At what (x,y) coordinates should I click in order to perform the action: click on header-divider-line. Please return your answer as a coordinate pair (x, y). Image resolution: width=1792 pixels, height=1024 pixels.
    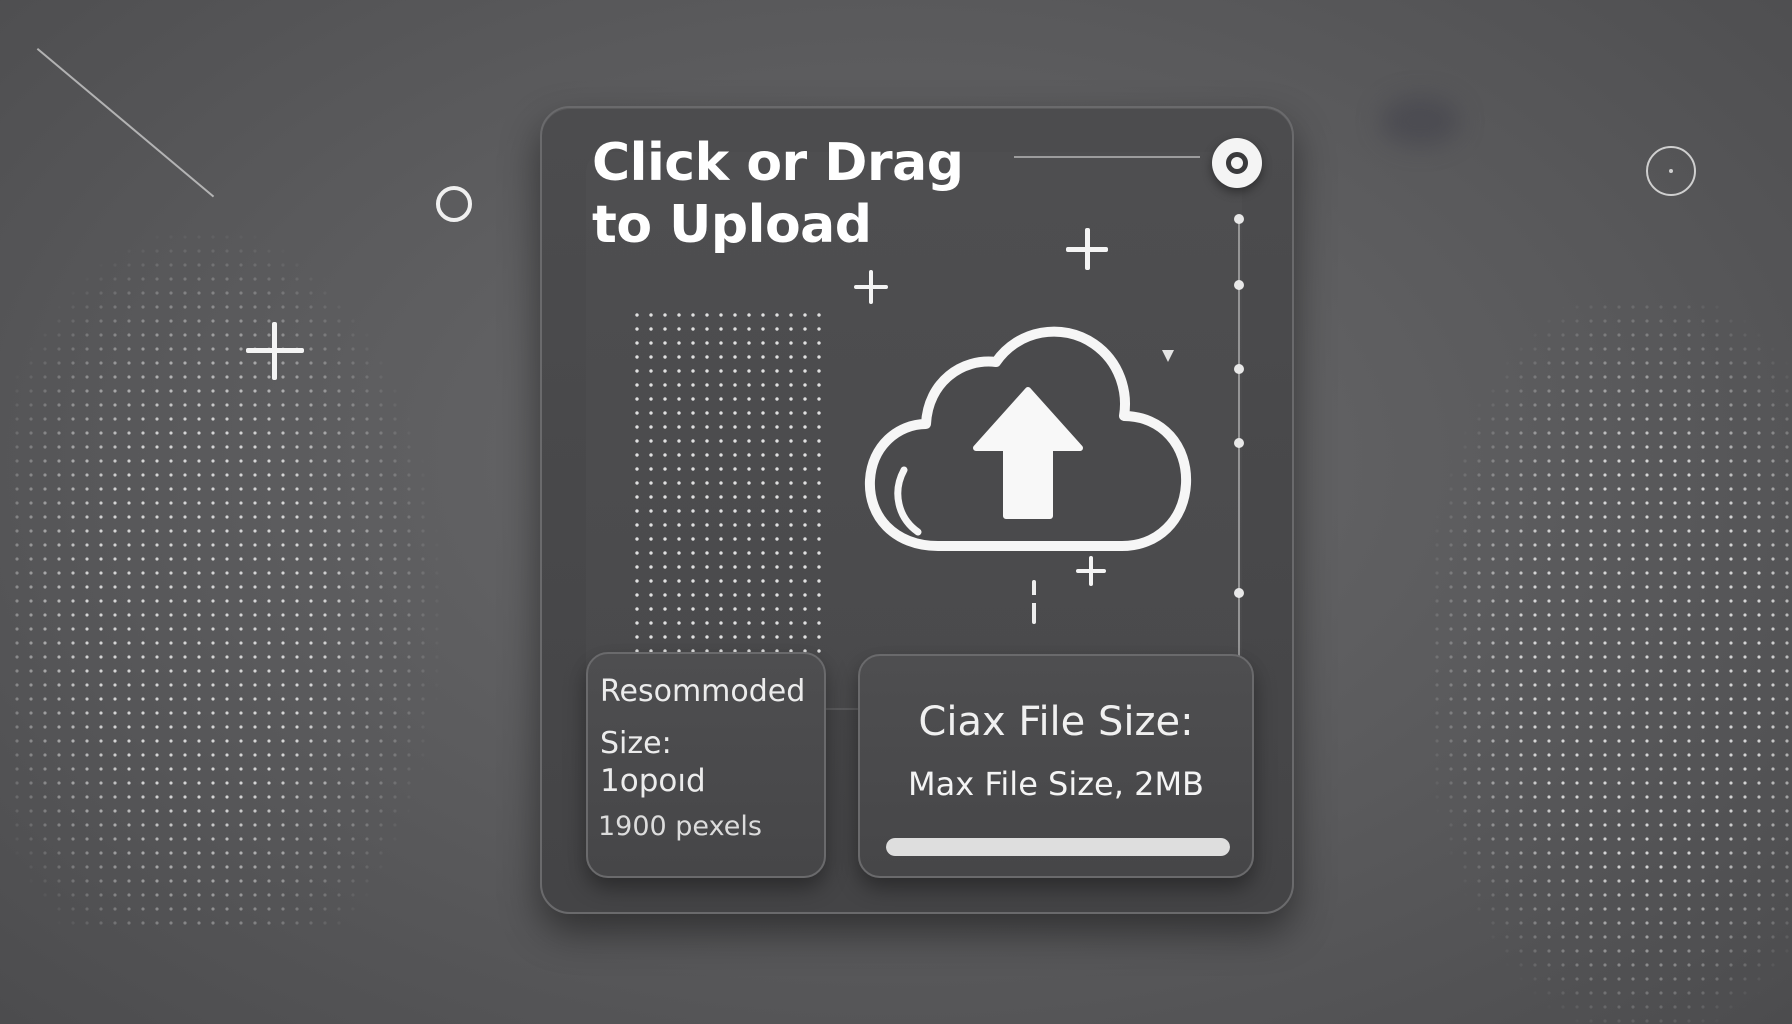
    Looking at the image, I should click on (1107, 157).